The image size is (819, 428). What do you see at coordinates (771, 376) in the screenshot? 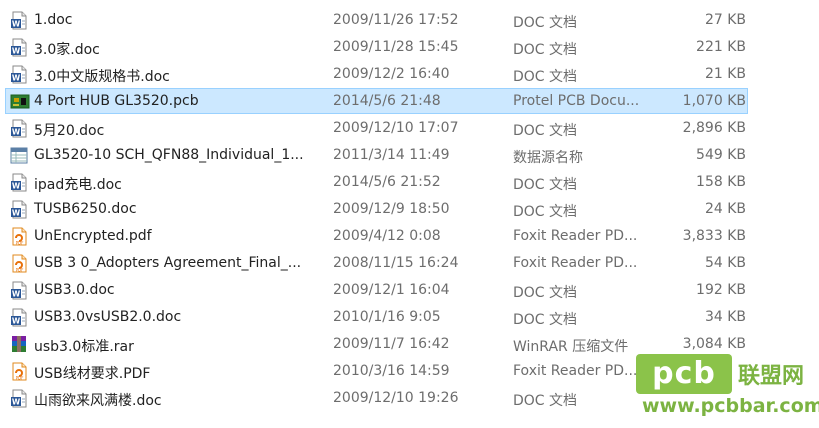
I see `watermark-cn-text: 联盟网` at bounding box center [771, 376].